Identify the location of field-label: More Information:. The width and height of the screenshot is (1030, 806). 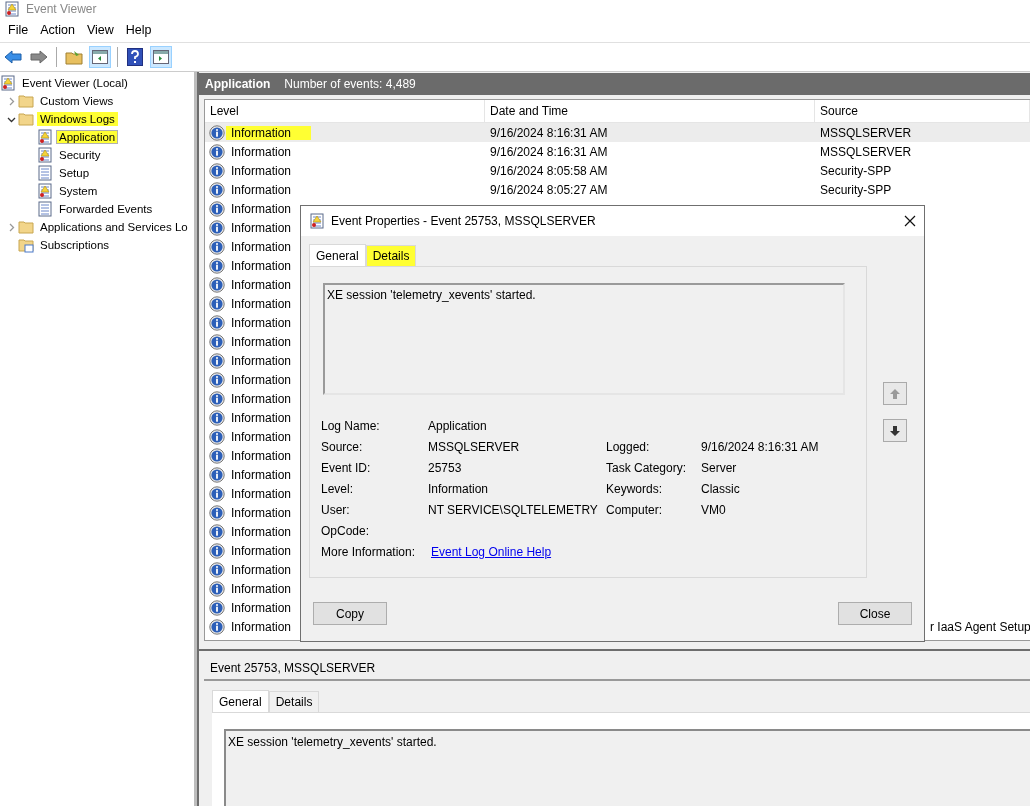
(369, 552).